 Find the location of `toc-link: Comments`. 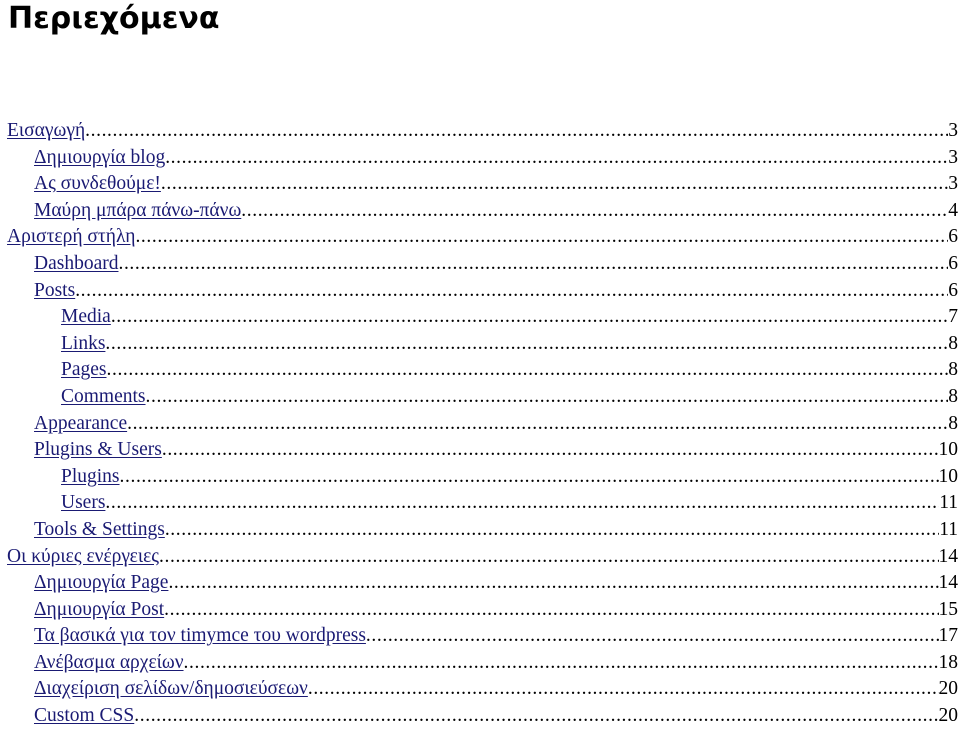

toc-link: Comments is located at coordinates (103, 397).